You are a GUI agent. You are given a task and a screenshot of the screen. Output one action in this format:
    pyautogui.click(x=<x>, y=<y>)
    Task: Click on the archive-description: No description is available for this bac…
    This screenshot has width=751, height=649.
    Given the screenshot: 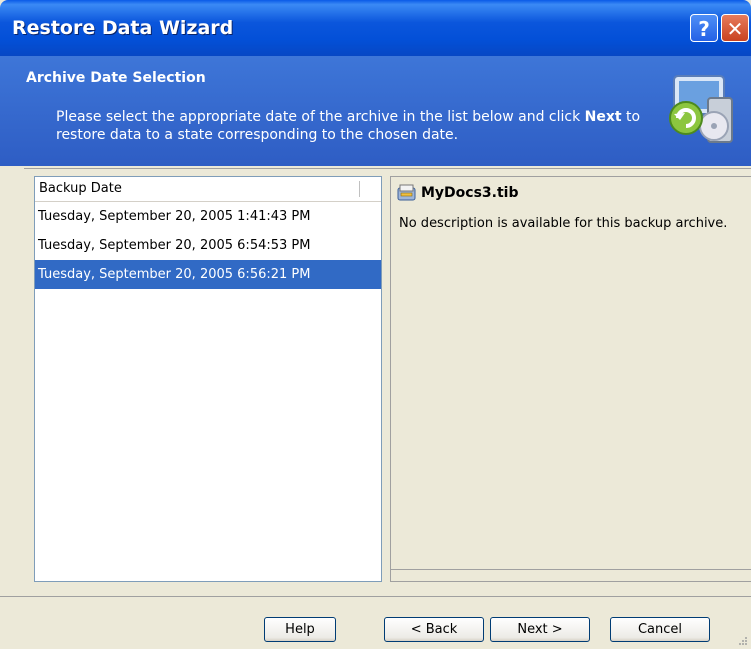 What is the action you would take?
    pyautogui.click(x=563, y=223)
    